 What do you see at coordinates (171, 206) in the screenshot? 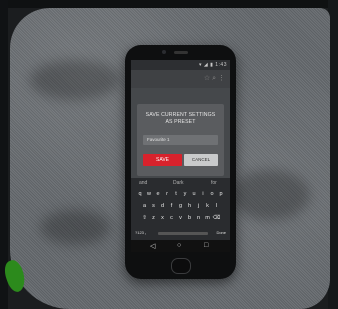
I see `key: f` at bounding box center [171, 206].